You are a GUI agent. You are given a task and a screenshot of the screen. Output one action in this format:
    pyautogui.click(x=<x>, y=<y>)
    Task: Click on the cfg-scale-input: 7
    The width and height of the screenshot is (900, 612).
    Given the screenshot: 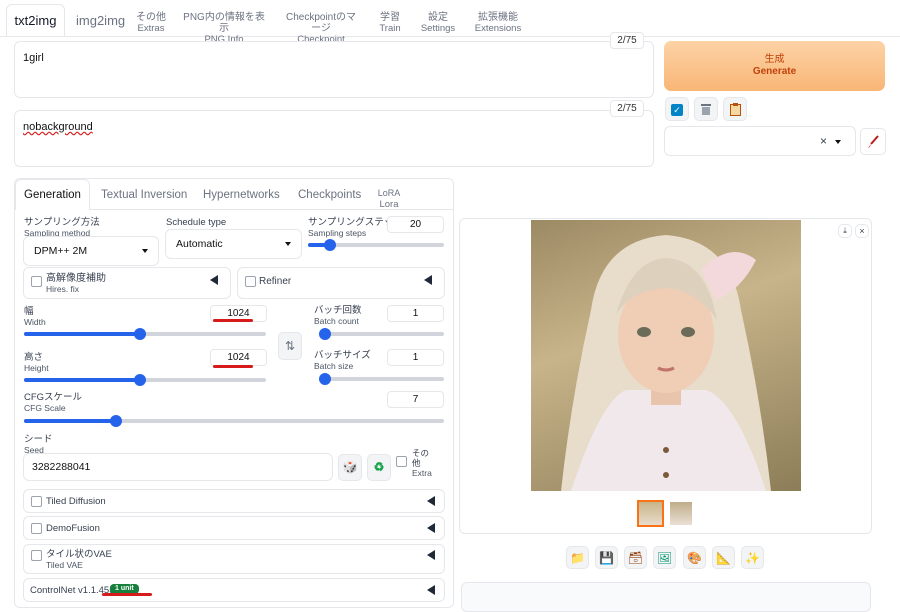 What is the action you would take?
    pyautogui.click(x=415, y=399)
    